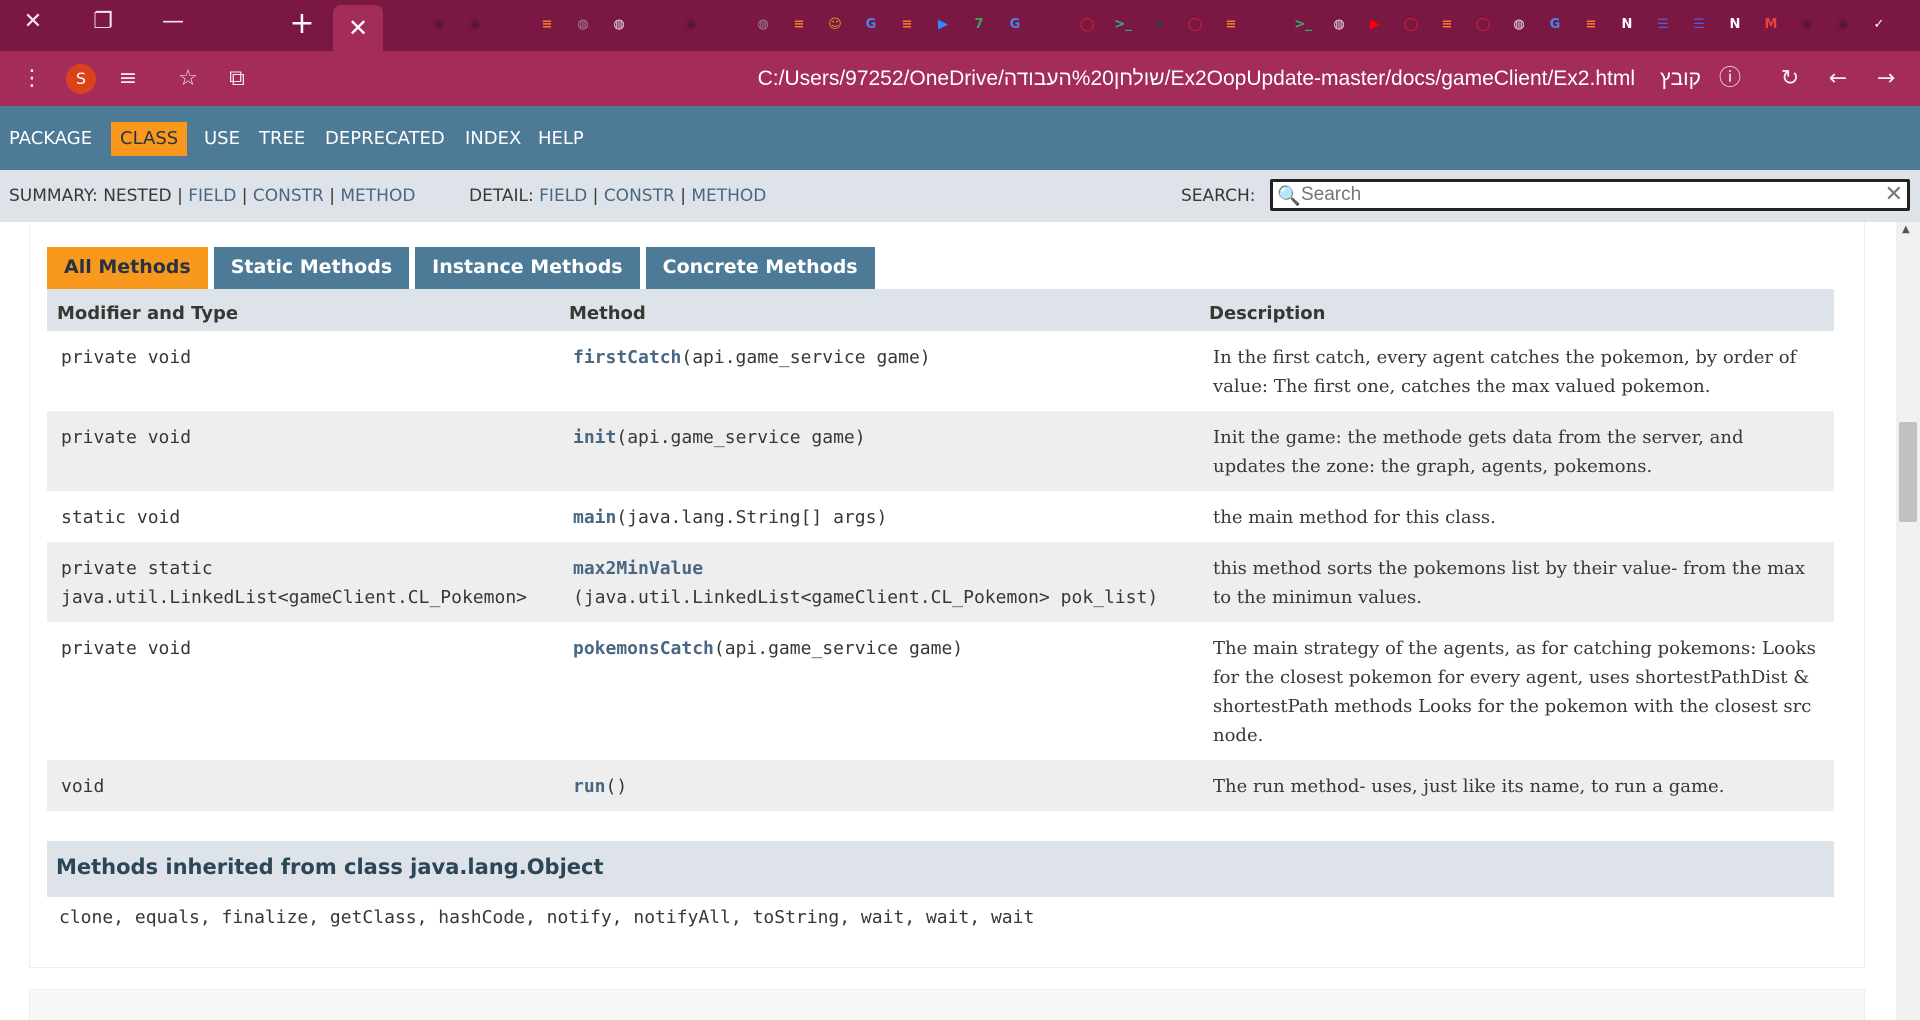  I want to click on clear-search-icon: ✕, so click(1894, 194).